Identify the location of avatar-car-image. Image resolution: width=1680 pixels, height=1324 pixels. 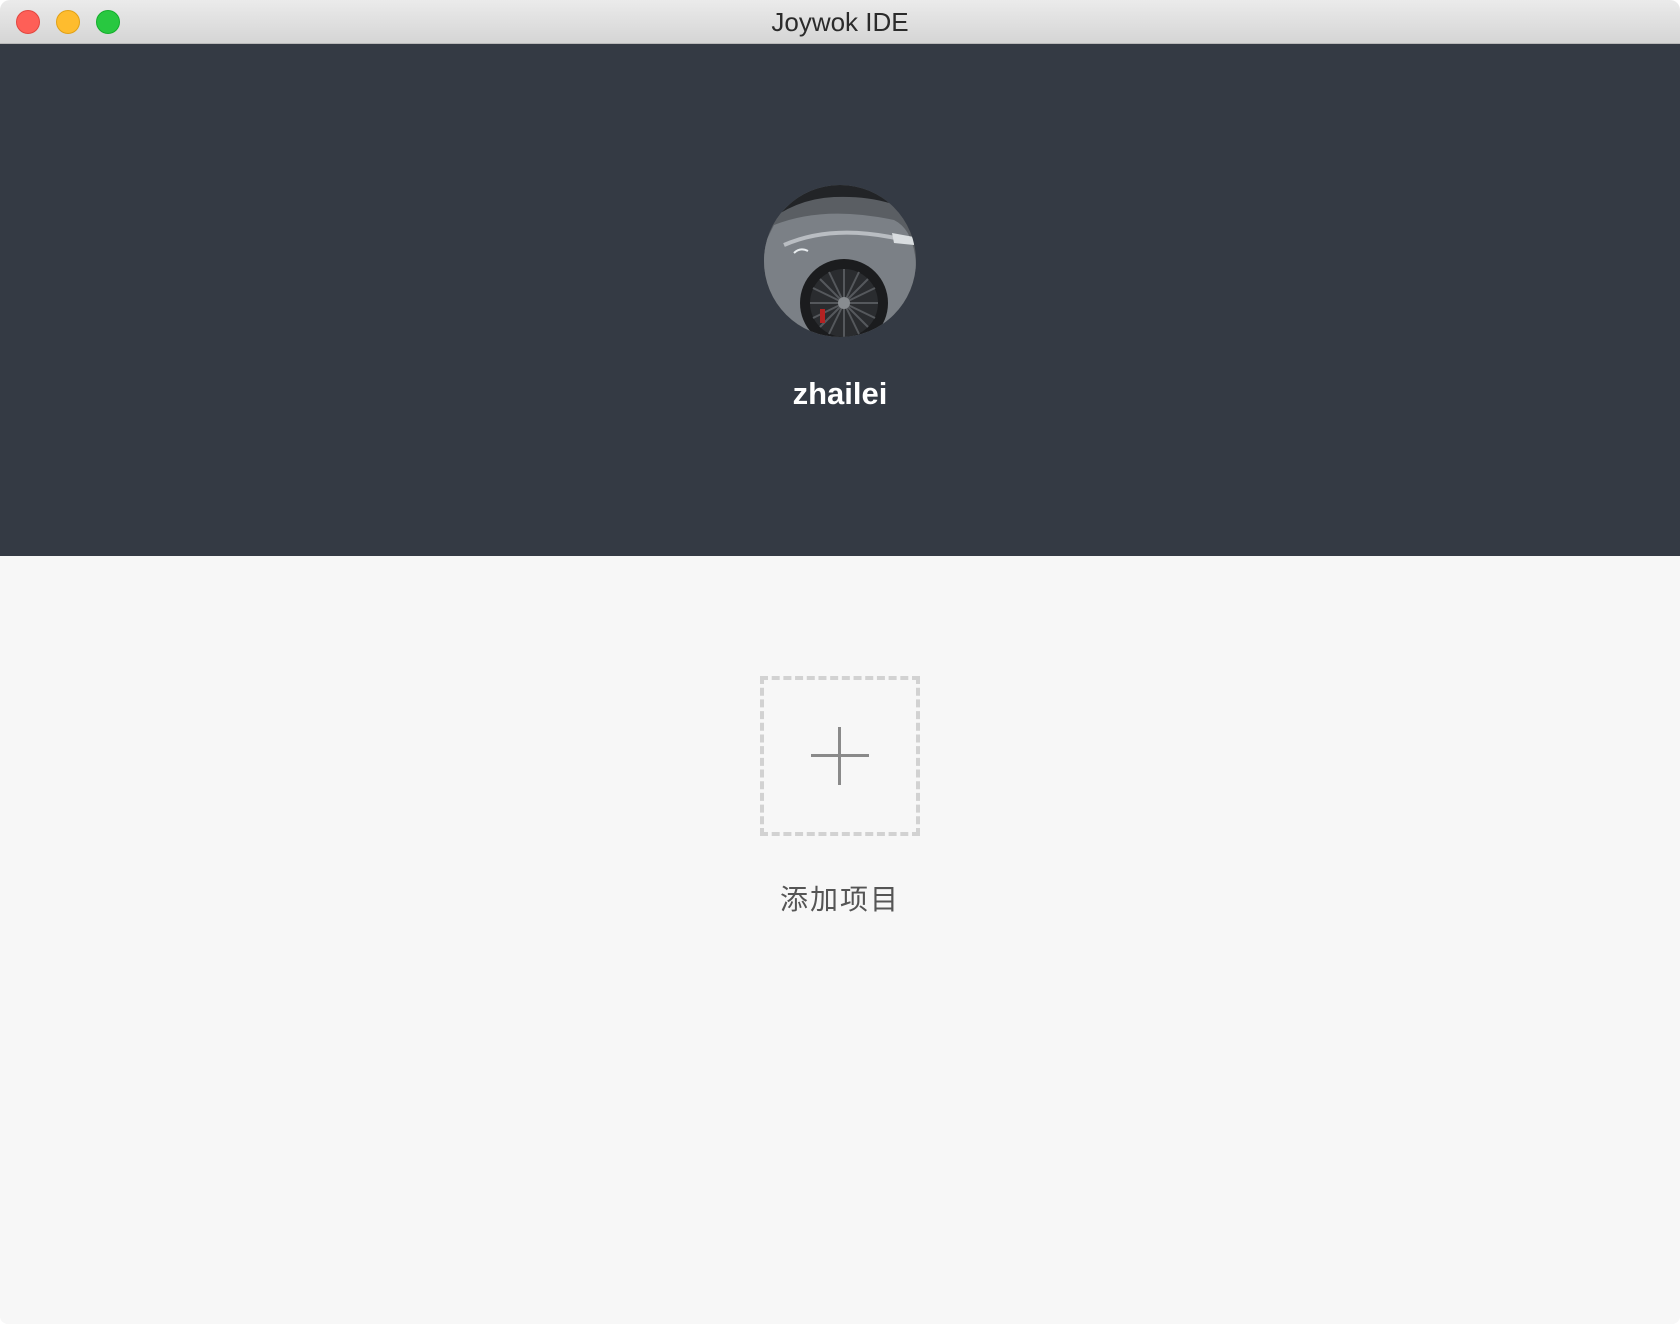
(840, 261).